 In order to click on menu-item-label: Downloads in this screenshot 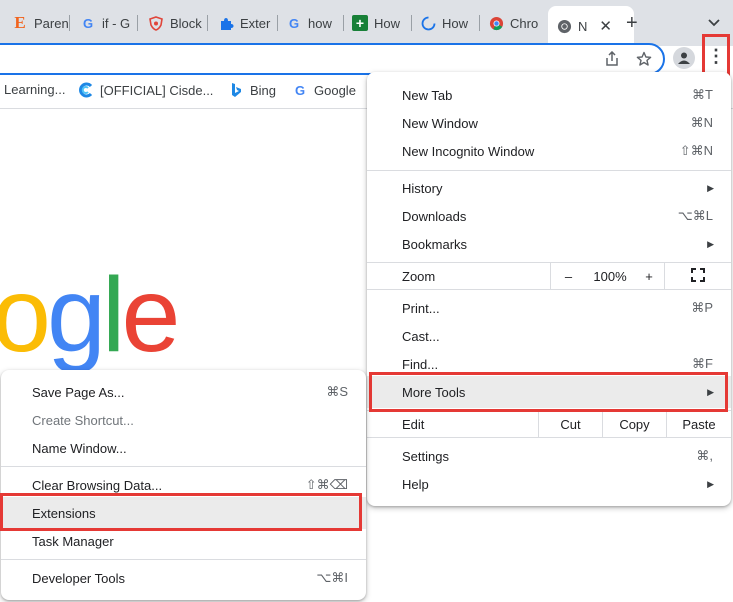, I will do `click(434, 216)`.